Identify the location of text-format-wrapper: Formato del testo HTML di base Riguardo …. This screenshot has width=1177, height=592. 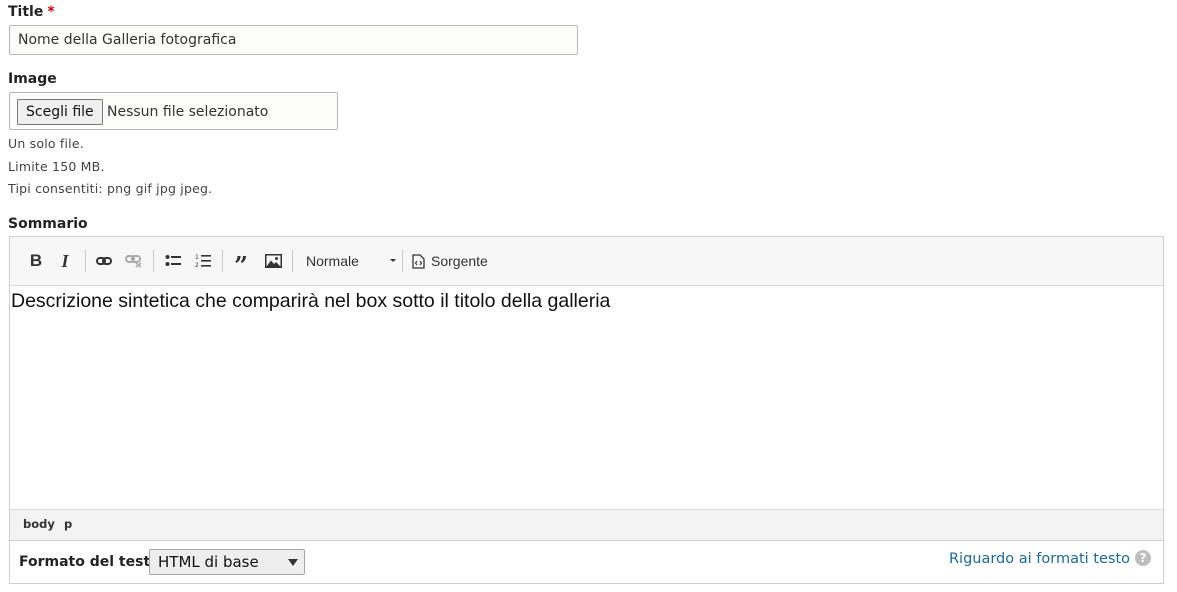
(586, 562).